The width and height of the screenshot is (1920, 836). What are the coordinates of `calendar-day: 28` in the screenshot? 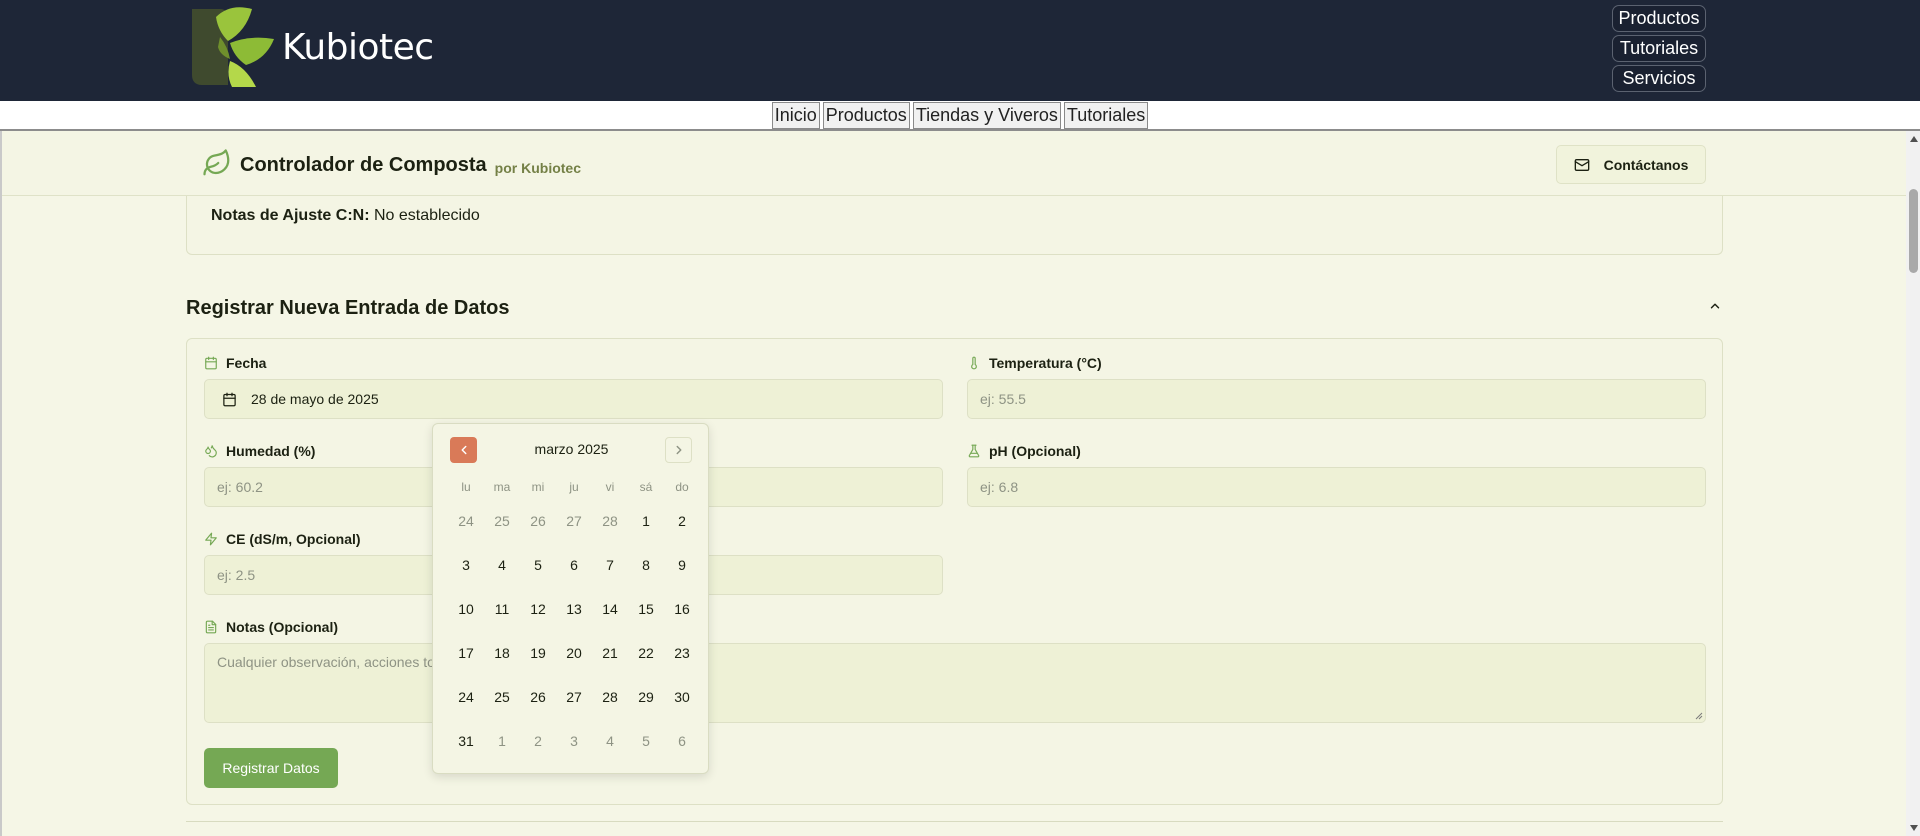 It's located at (610, 697).